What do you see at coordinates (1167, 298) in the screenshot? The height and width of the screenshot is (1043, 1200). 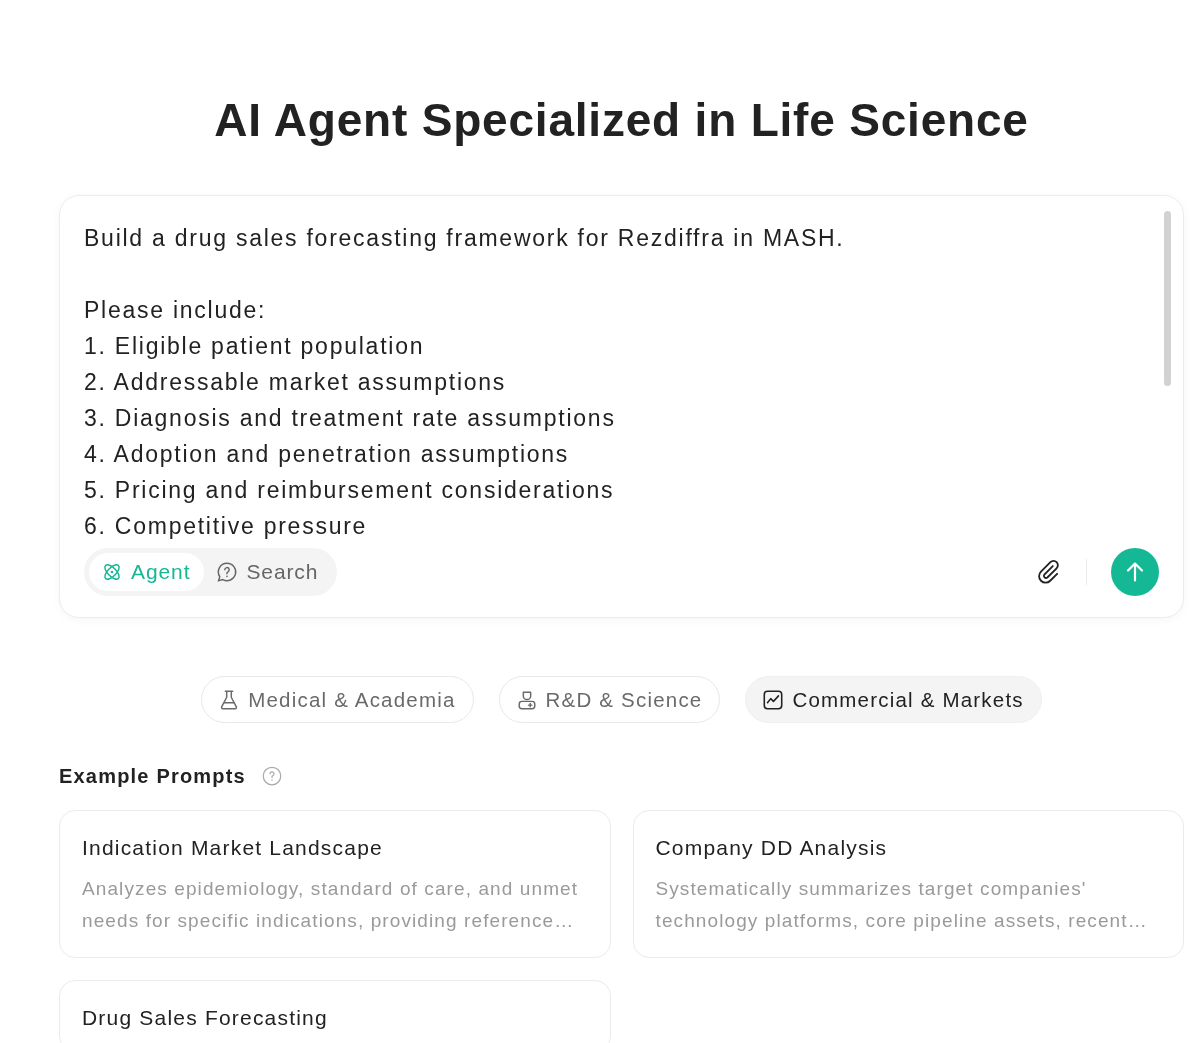 I see `scrollbar-thumb` at bounding box center [1167, 298].